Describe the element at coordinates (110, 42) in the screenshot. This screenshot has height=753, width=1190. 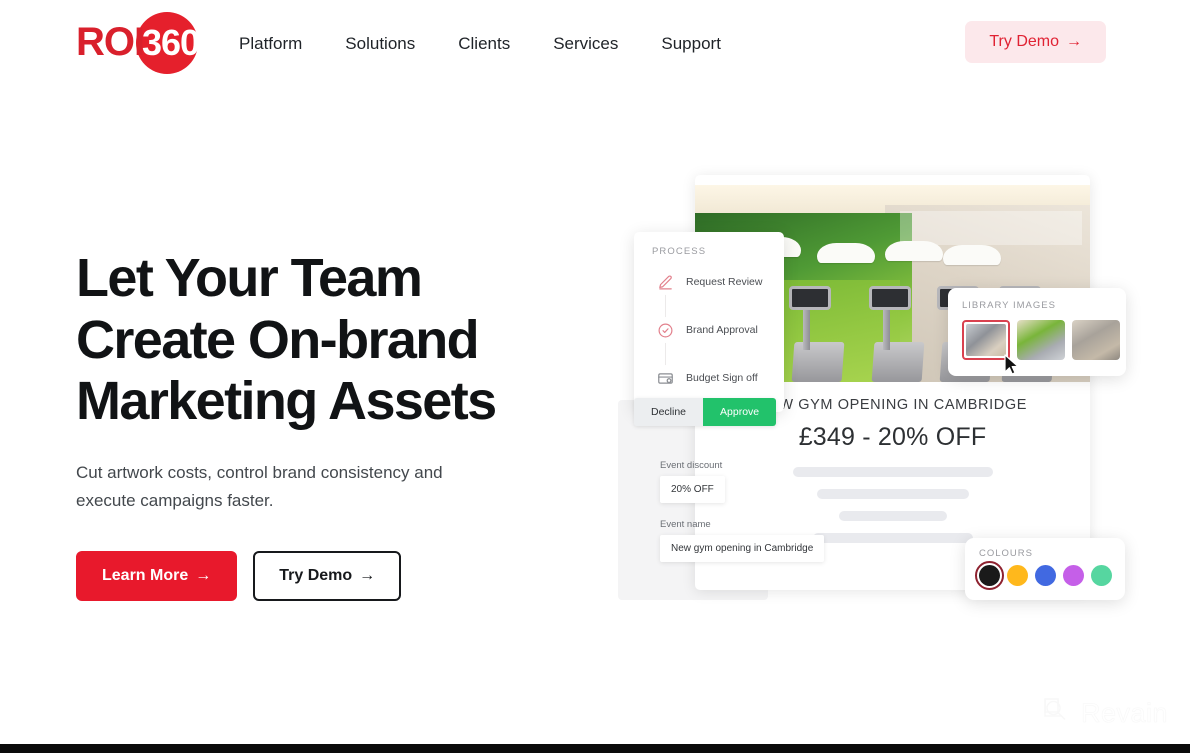
I see `logo-text-roi: ROI` at that location.